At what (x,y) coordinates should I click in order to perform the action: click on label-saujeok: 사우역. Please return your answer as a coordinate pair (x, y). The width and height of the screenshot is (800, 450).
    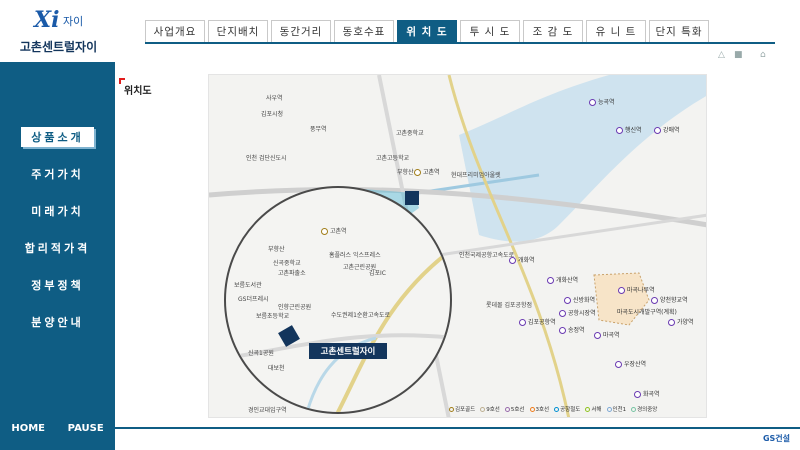
    Looking at the image, I should click on (274, 98).